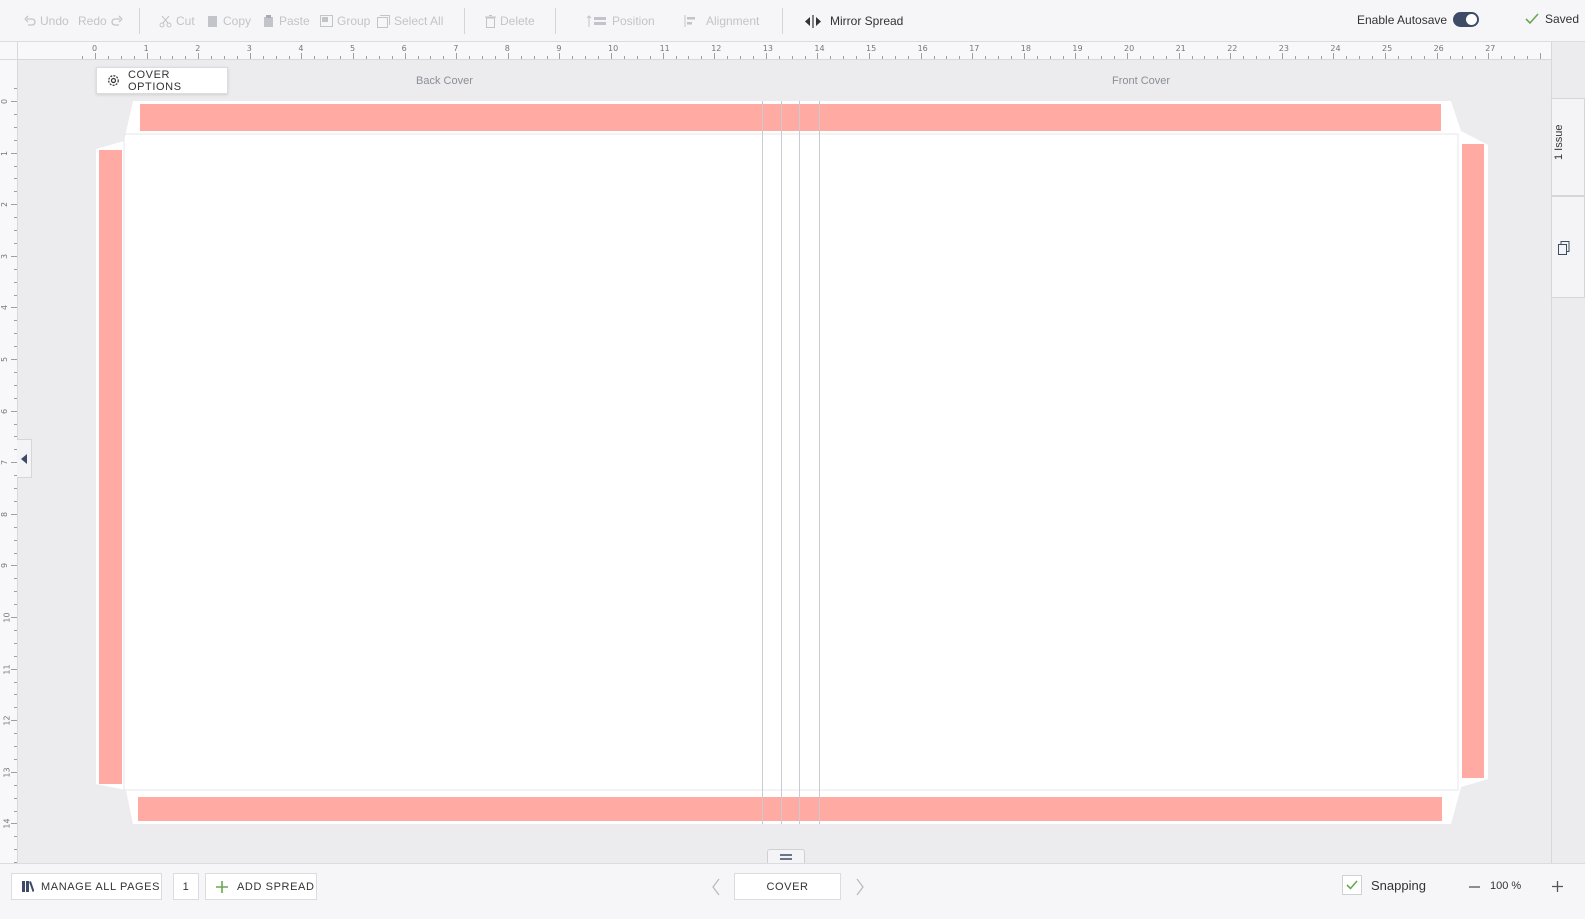 Image resolution: width=1585 pixels, height=919 pixels. I want to click on autosave-control: Enable Autosave, so click(1418, 19).